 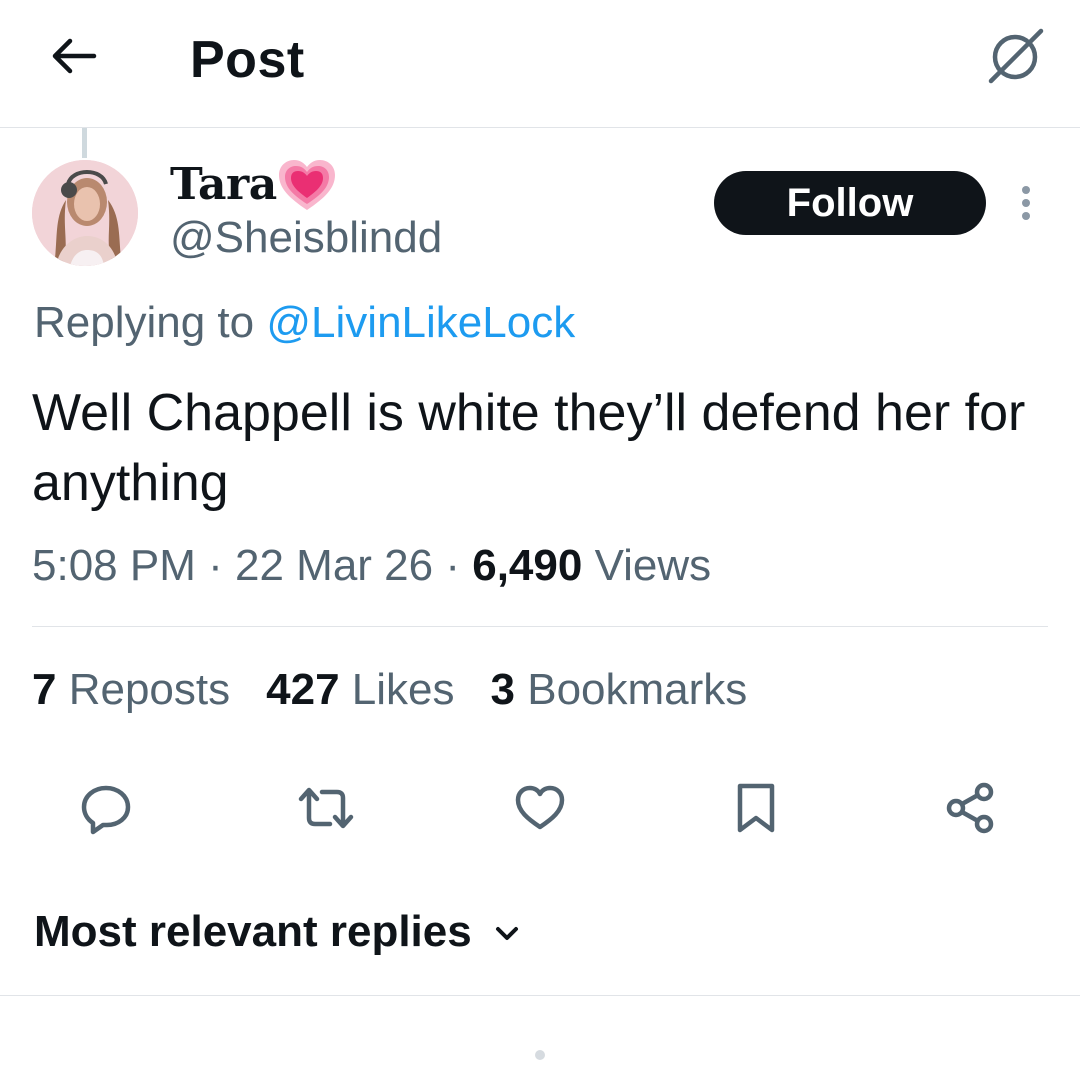 I want to click on arrow-left-icon, so click(x=74, y=56).